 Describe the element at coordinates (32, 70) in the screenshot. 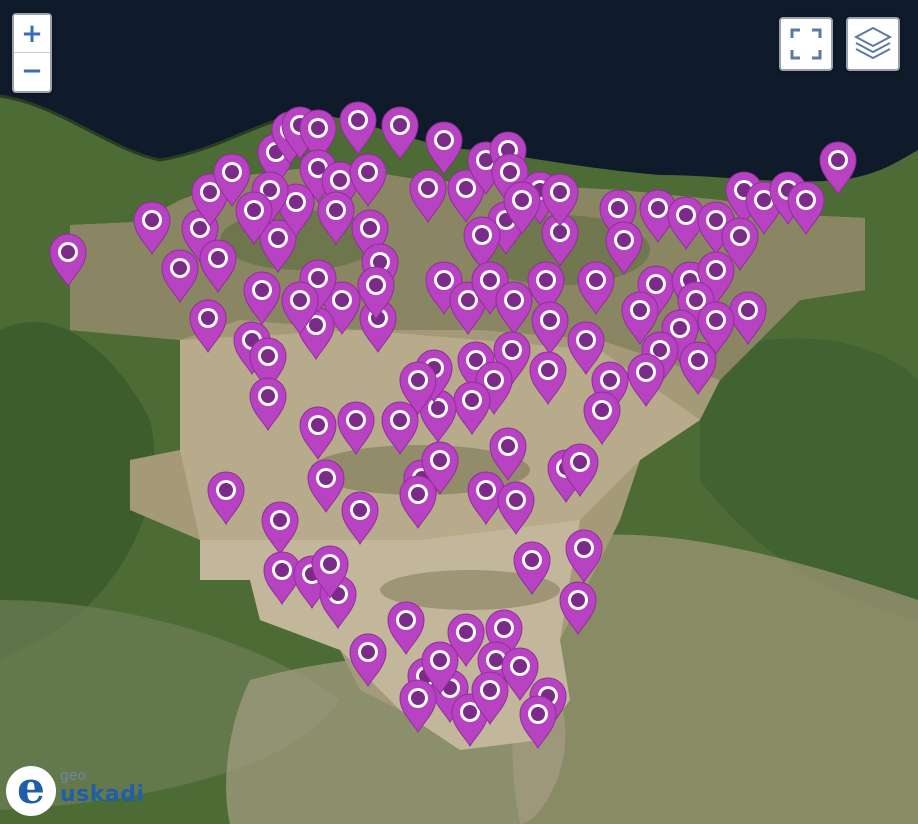

I see `zoom-out-button: −` at that location.